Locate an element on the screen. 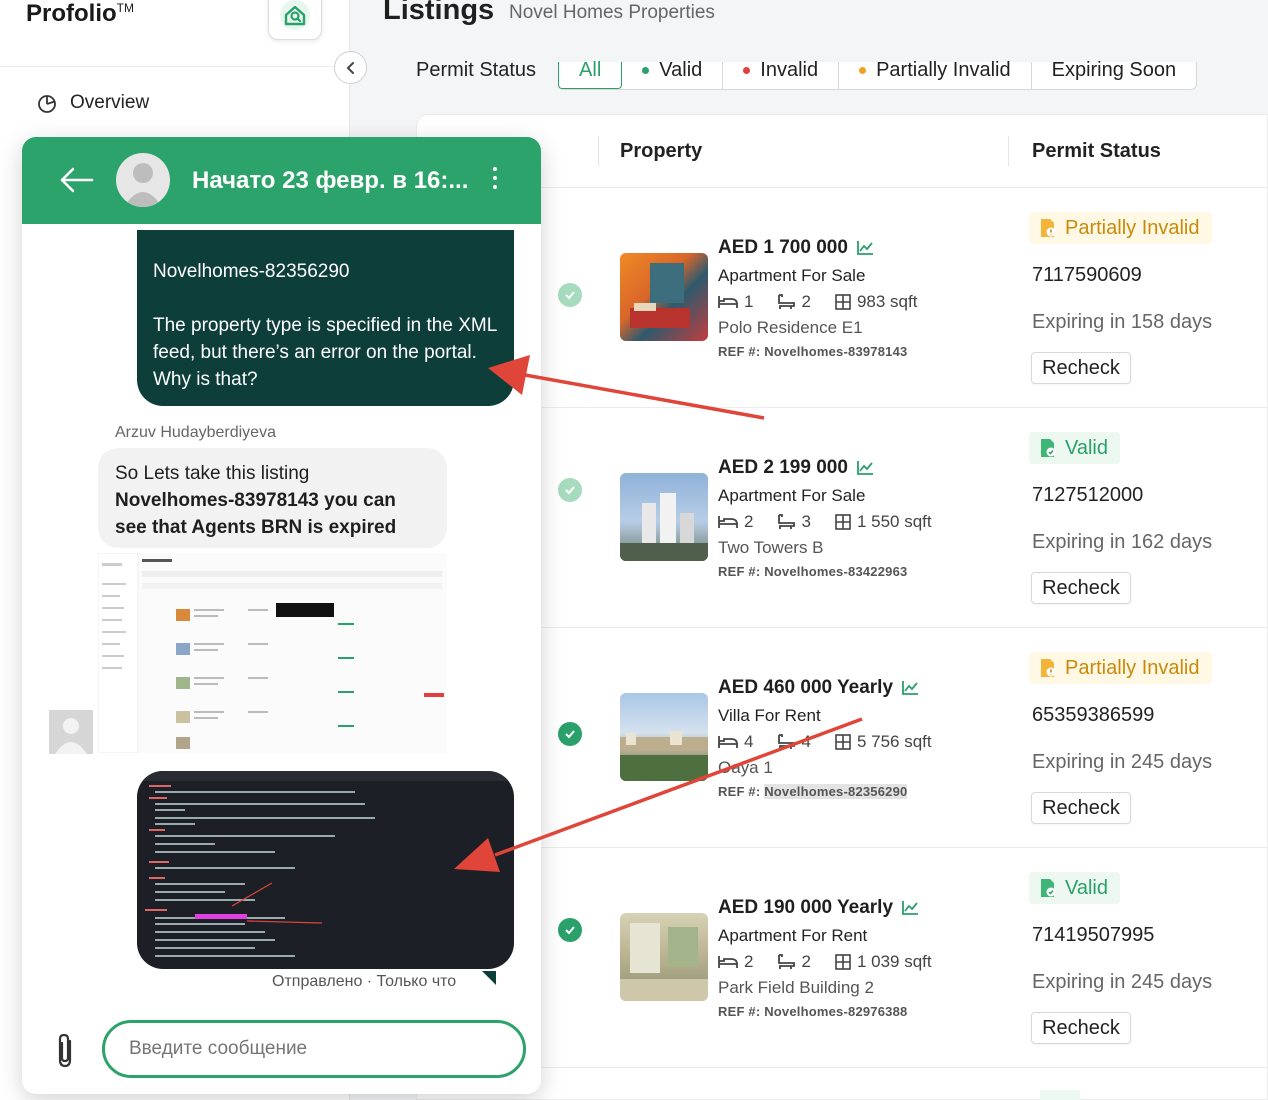 This screenshot has height=1100, width=1268. filter-tab-invalid: Invalid is located at coordinates (781, 74).